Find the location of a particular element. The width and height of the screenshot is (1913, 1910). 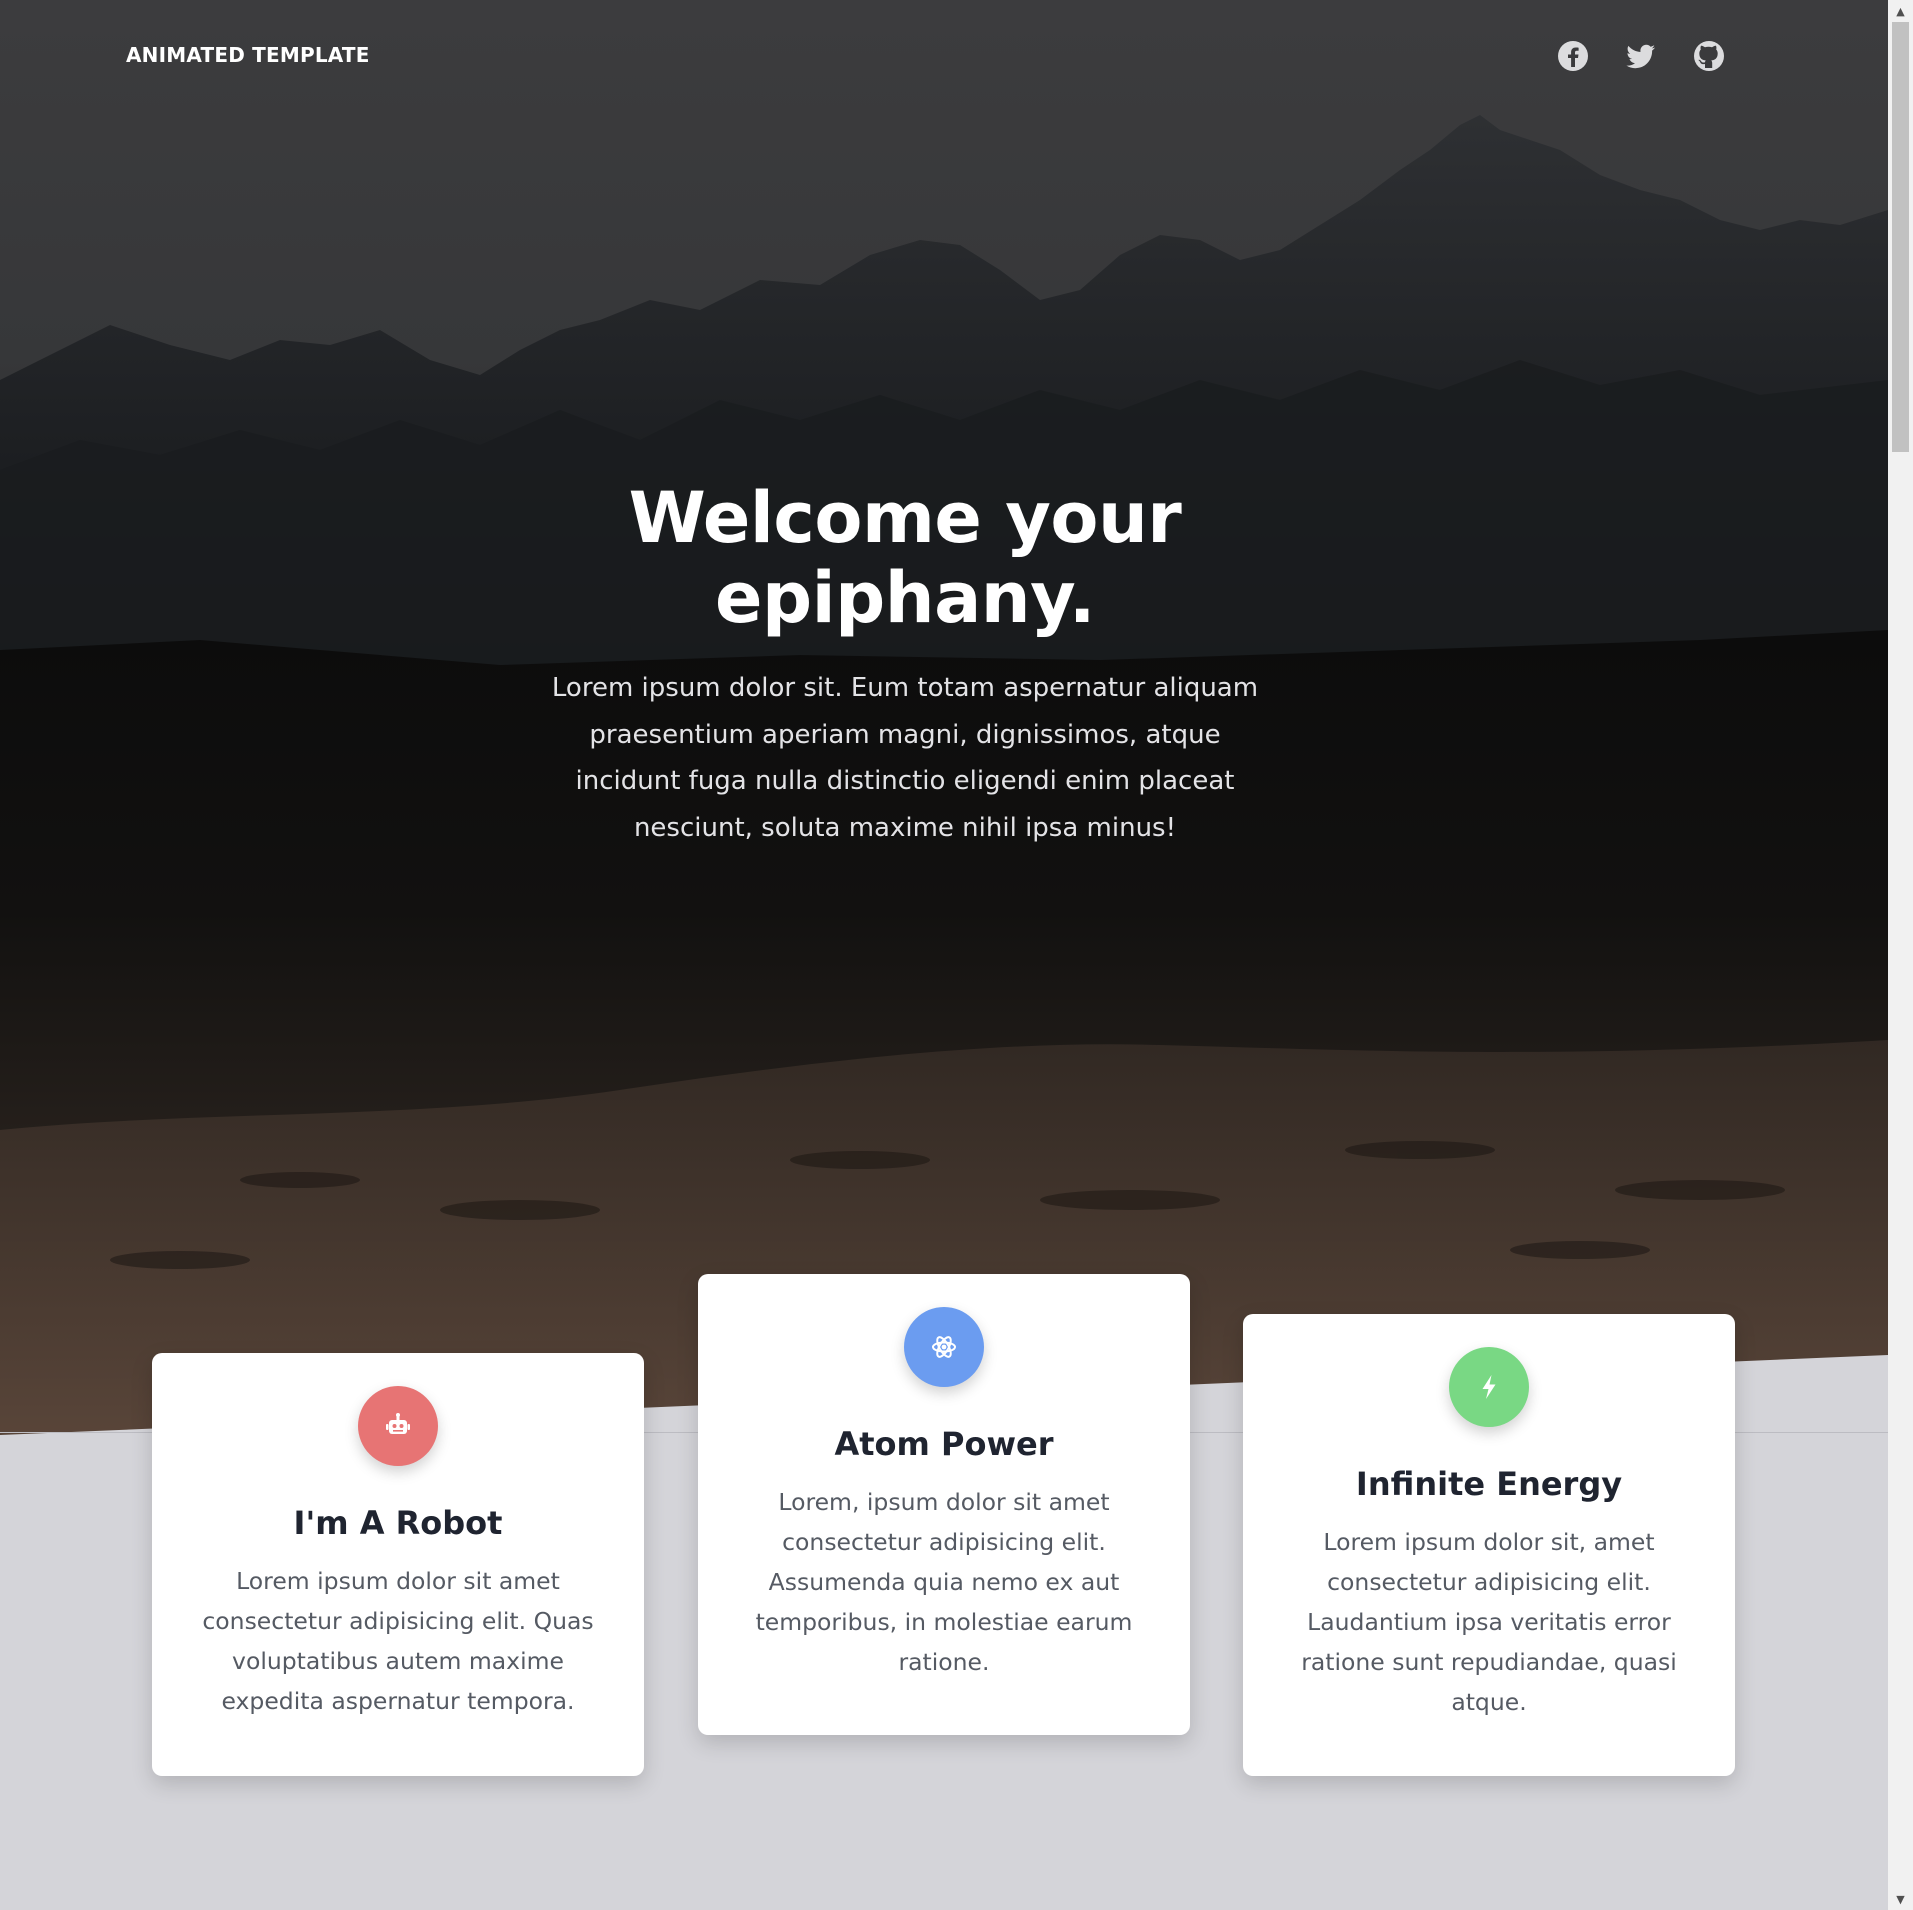

hero-title-line2: epiphany. is located at coordinates (905, 598).